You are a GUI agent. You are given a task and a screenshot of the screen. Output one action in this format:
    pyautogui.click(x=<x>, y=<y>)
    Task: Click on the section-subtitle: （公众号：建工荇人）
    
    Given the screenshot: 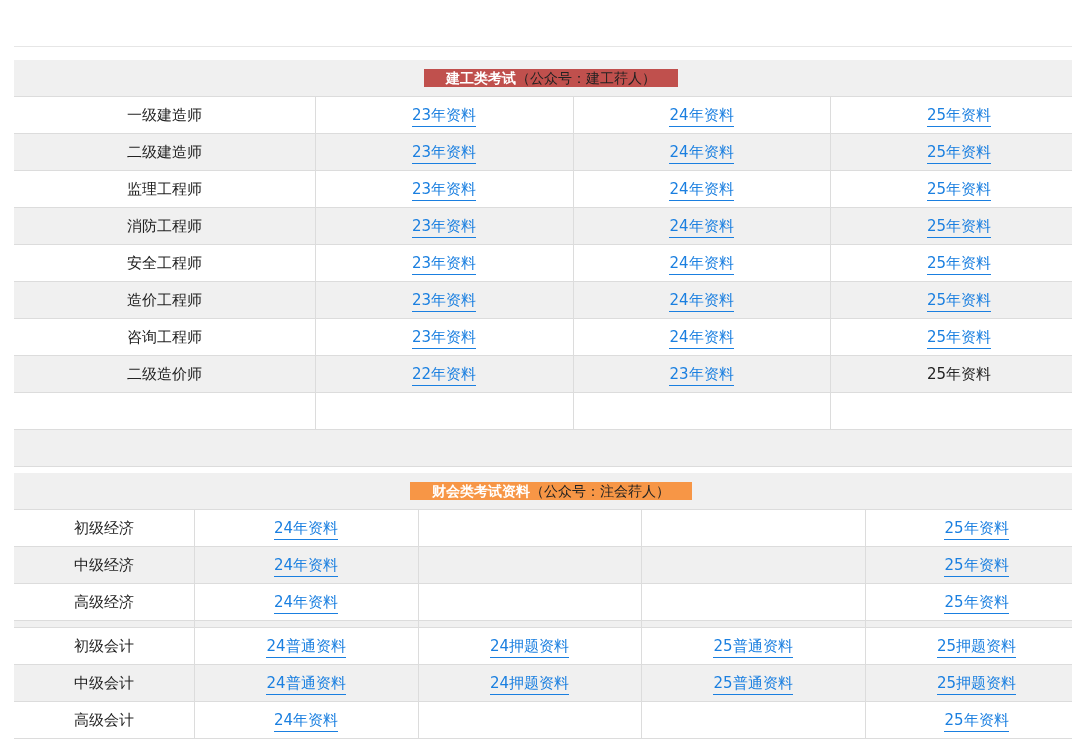 What is the action you would take?
    pyautogui.click(x=586, y=78)
    